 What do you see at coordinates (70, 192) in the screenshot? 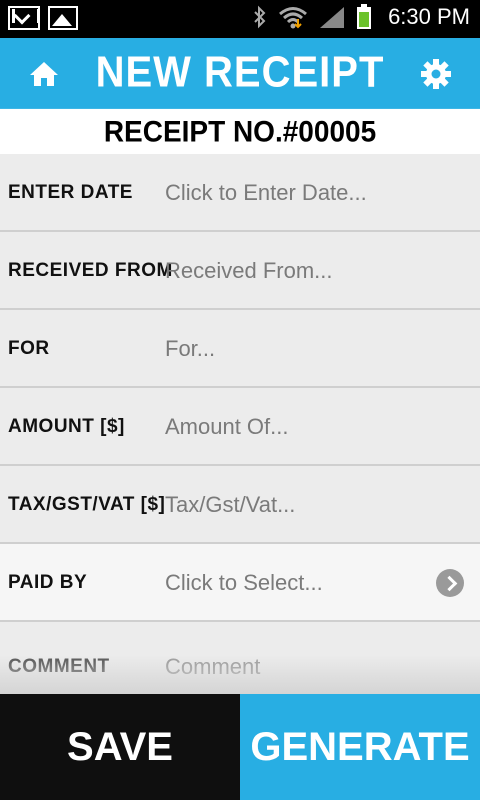
I see `date-label: ENTER DATE` at bounding box center [70, 192].